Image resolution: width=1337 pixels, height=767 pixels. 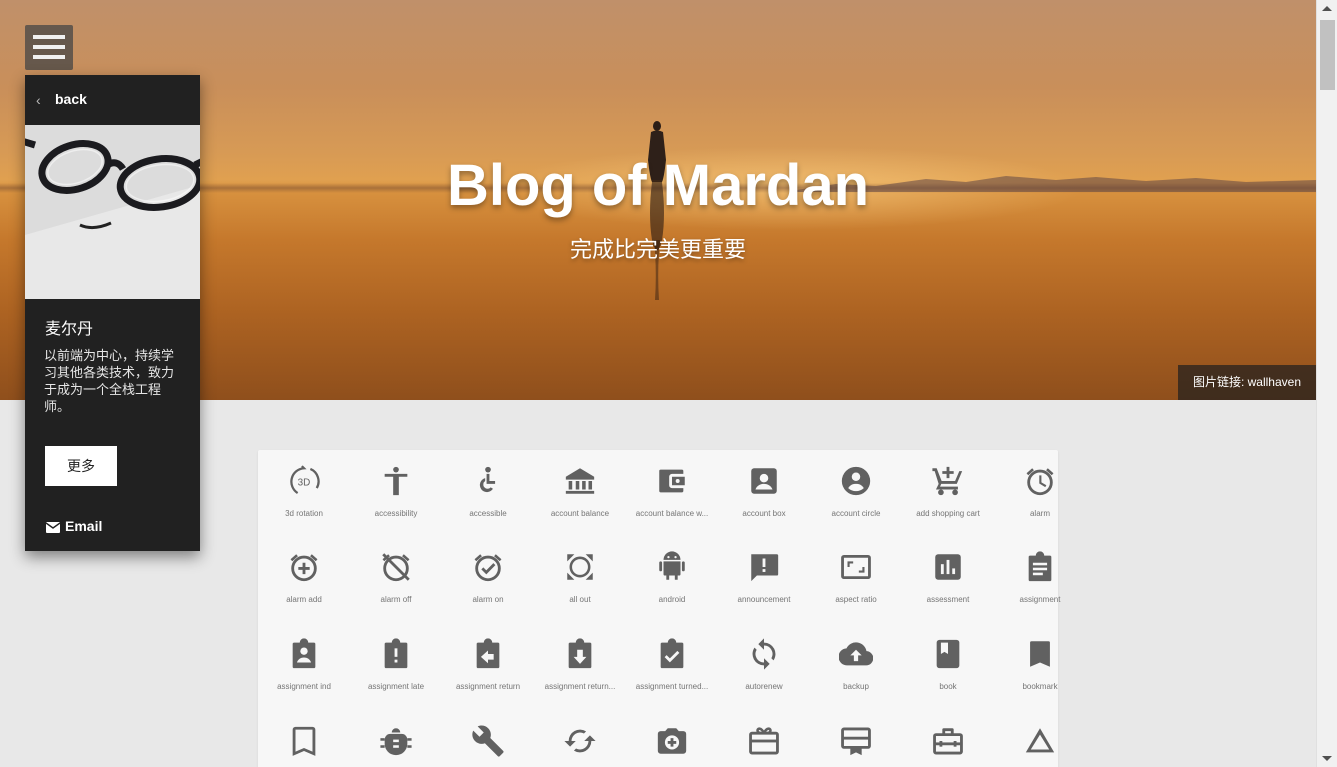 What do you see at coordinates (1327, 758) in the screenshot?
I see `scroll-down-arrow` at bounding box center [1327, 758].